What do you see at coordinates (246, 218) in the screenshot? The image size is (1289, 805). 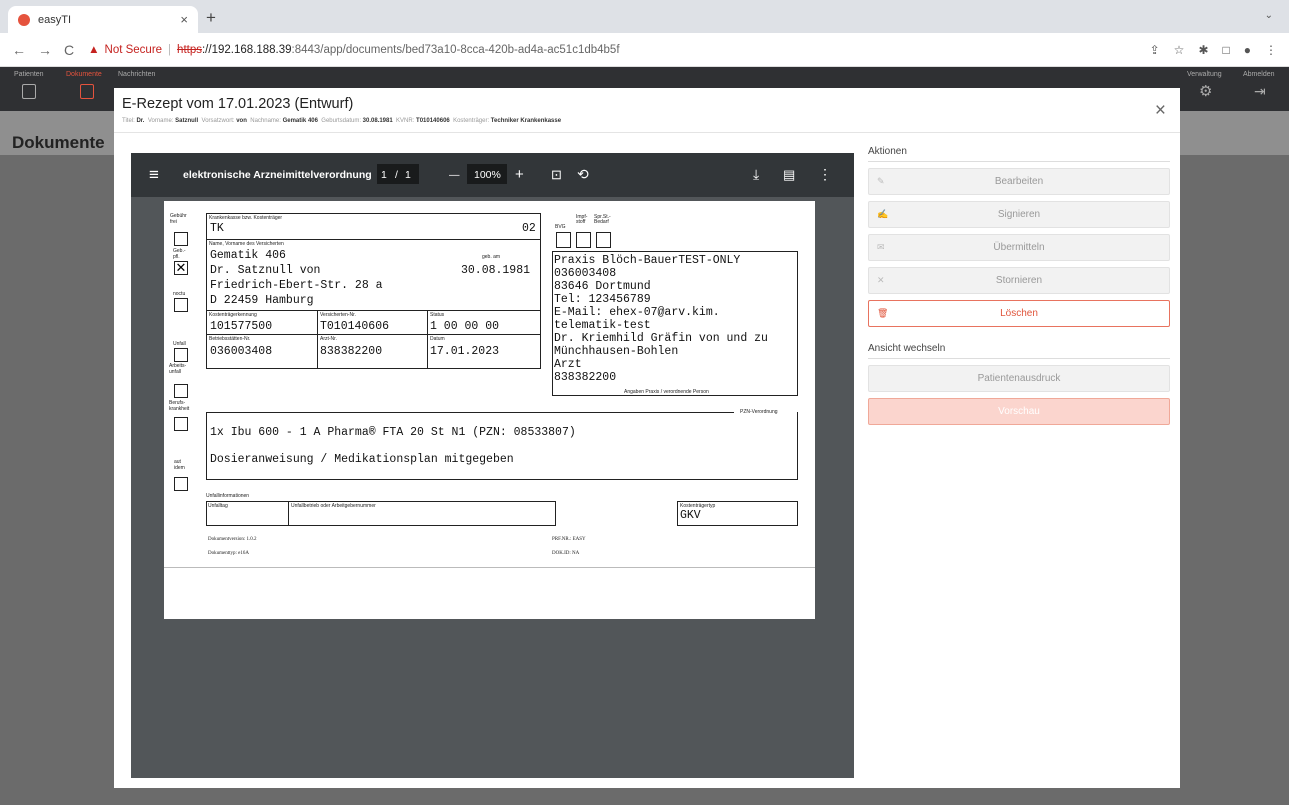 I see `label-krankenkasse: Krankenkasse bzw. Kostenträger` at bounding box center [246, 218].